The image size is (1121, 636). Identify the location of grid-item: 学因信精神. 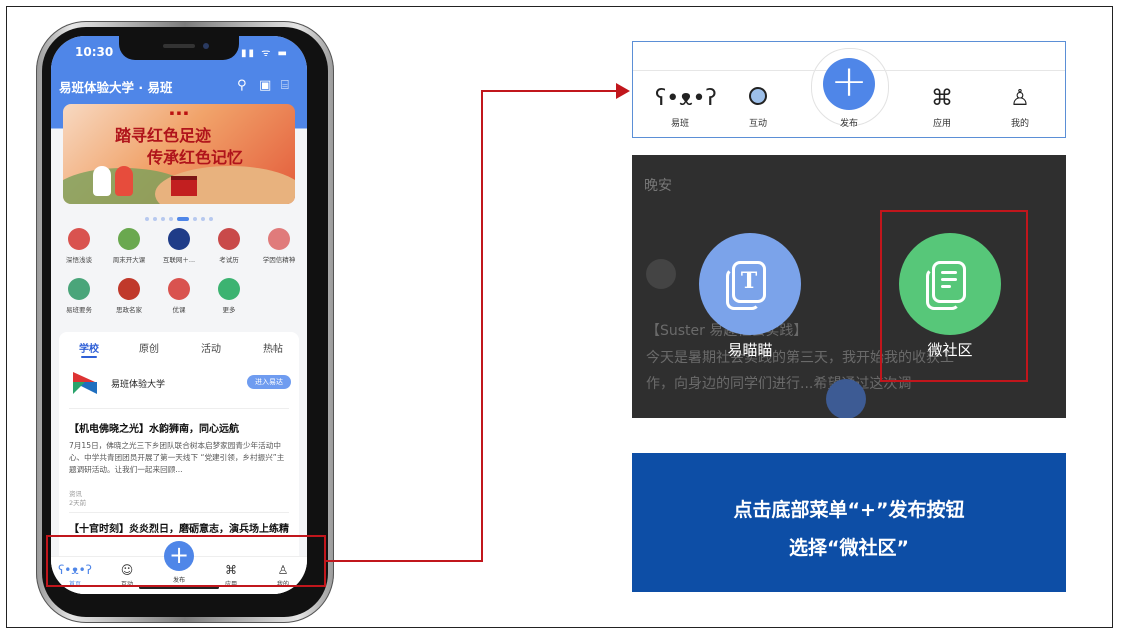
(279, 246).